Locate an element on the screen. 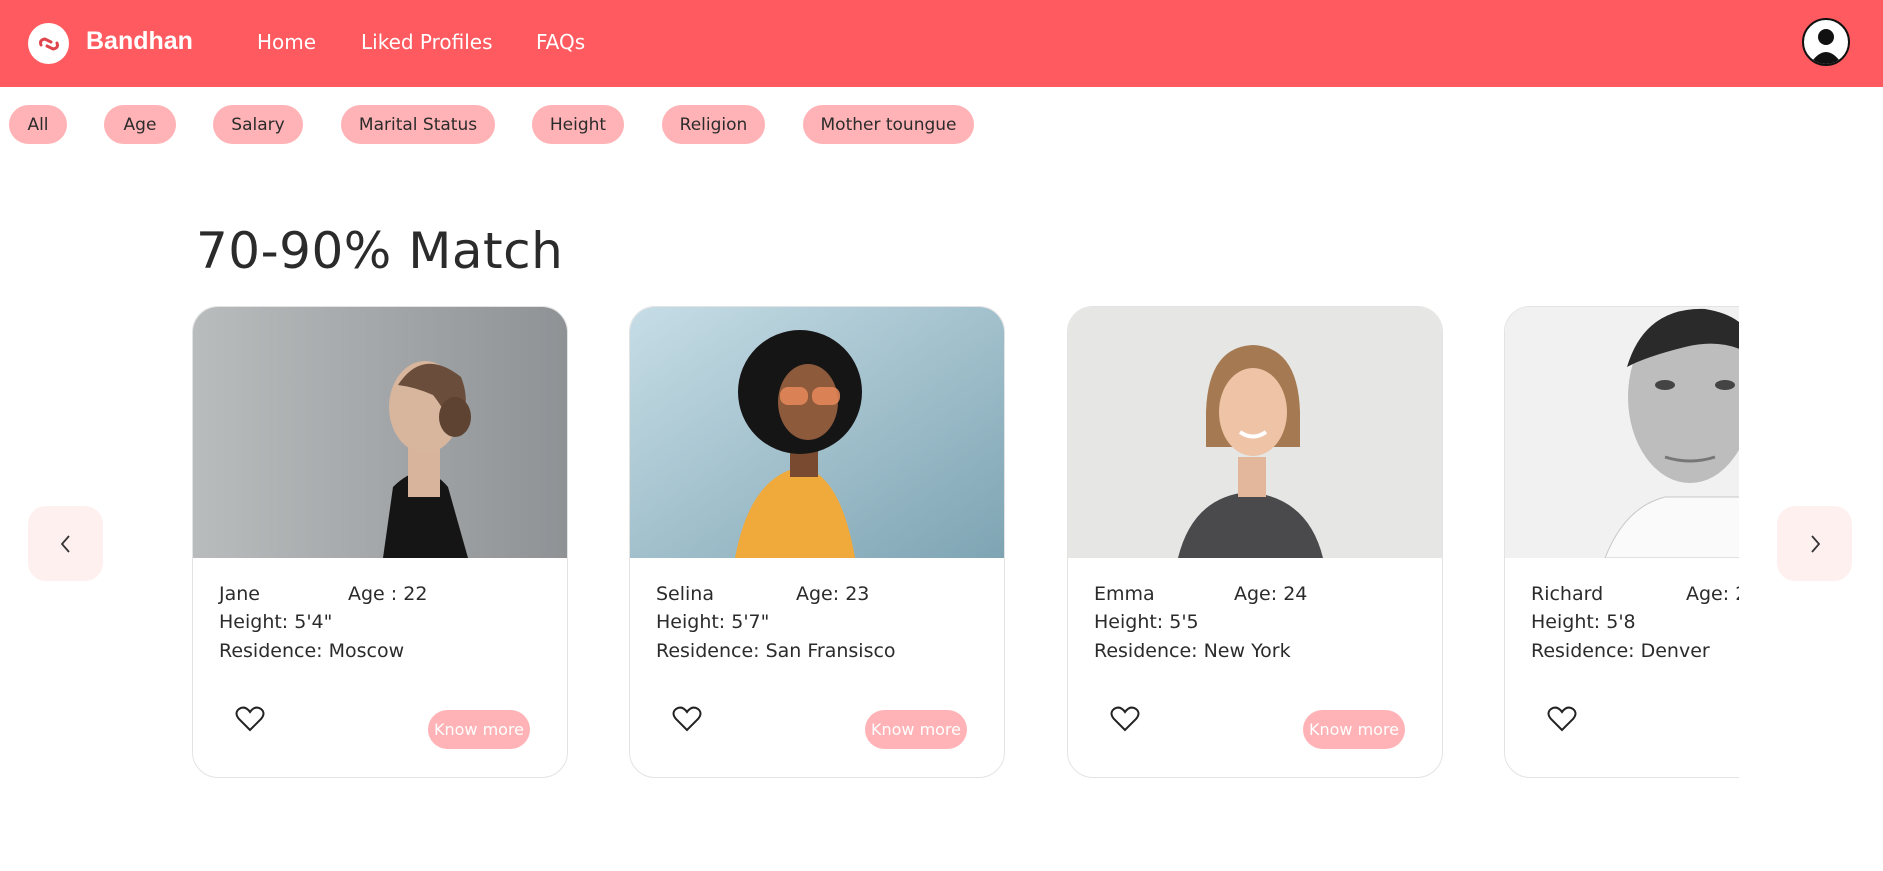  filter-chip-salary: Salary is located at coordinates (258, 124).